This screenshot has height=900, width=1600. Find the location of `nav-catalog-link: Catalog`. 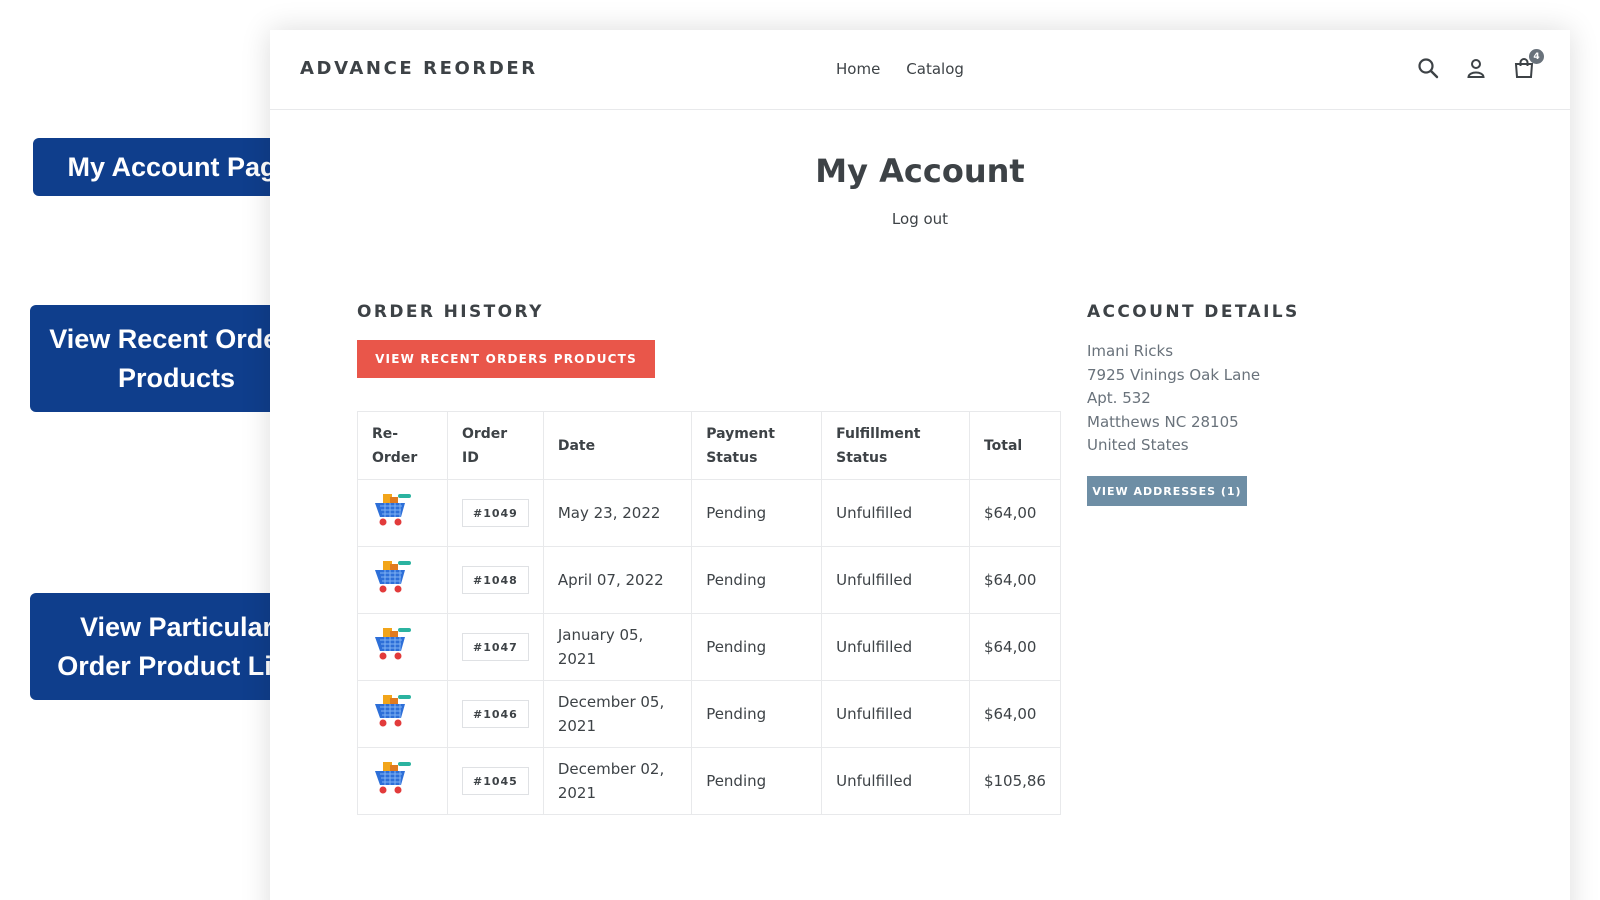

nav-catalog-link: Catalog is located at coordinates (935, 69).